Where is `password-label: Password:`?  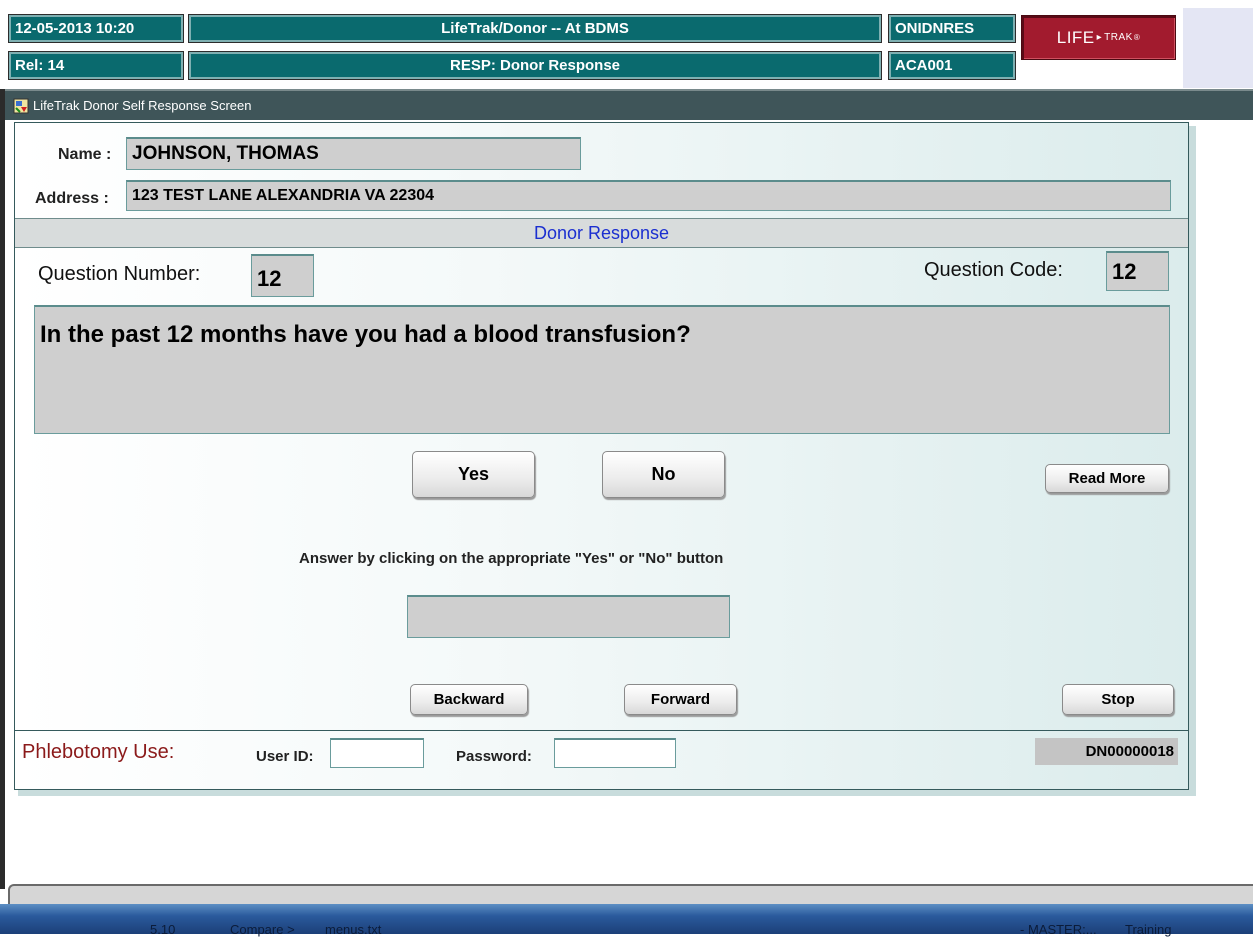
password-label: Password: is located at coordinates (494, 756).